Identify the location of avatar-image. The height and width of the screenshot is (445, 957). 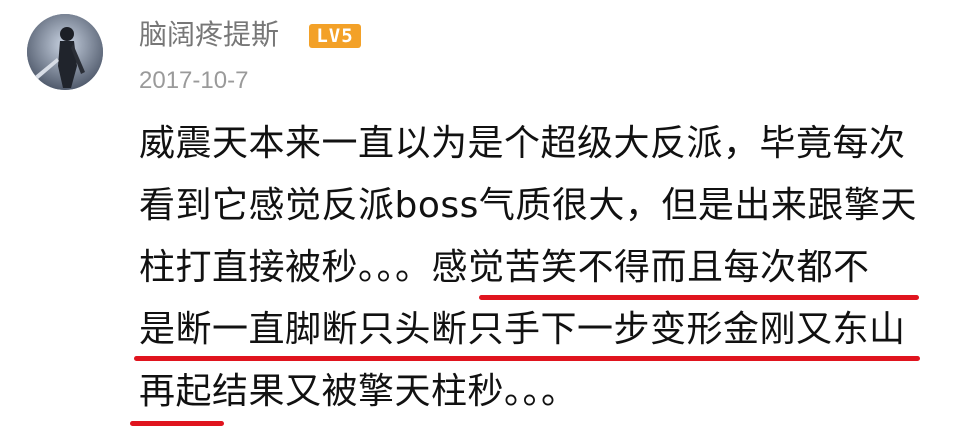
(65, 52).